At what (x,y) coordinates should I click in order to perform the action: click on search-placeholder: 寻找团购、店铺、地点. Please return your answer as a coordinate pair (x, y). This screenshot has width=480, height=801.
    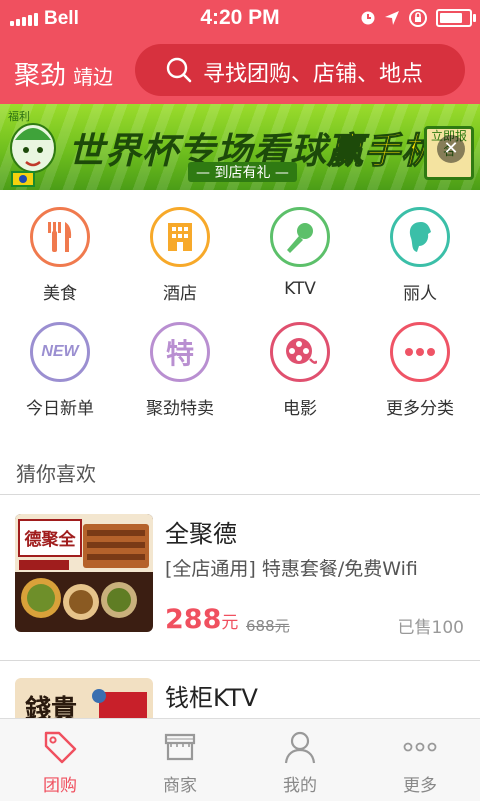
    Looking at the image, I should click on (313, 74).